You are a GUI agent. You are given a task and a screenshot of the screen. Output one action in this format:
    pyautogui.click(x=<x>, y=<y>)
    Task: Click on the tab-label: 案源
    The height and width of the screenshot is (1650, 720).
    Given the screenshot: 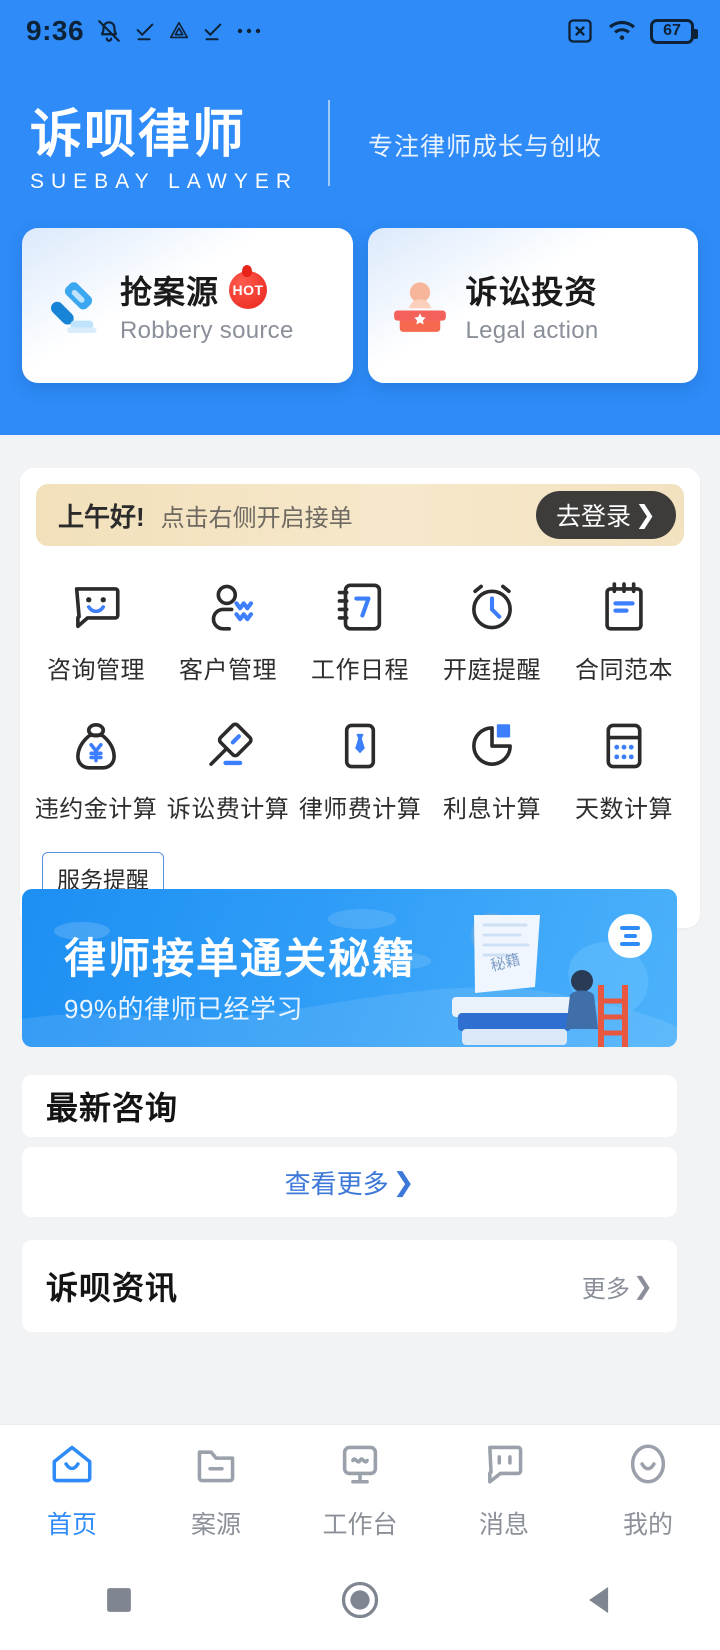 What is the action you would take?
    pyautogui.click(x=215, y=1525)
    